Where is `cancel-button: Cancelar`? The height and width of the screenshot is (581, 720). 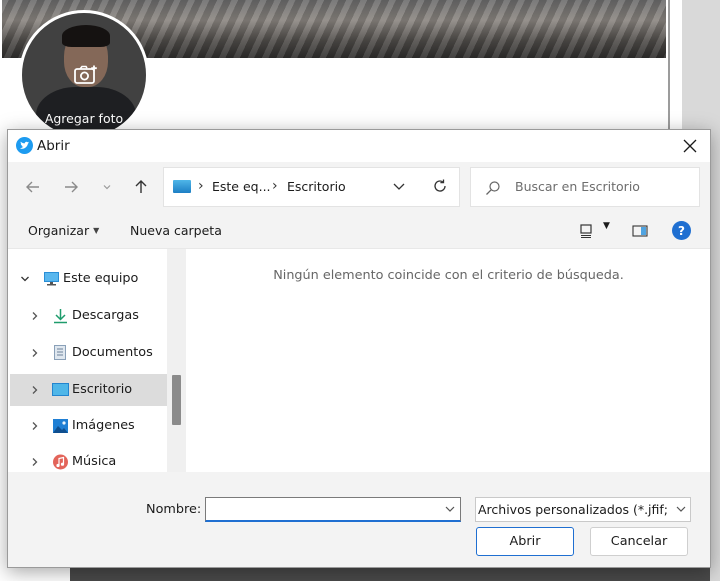
cancel-button: Cancelar is located at coordinates (639, 541).